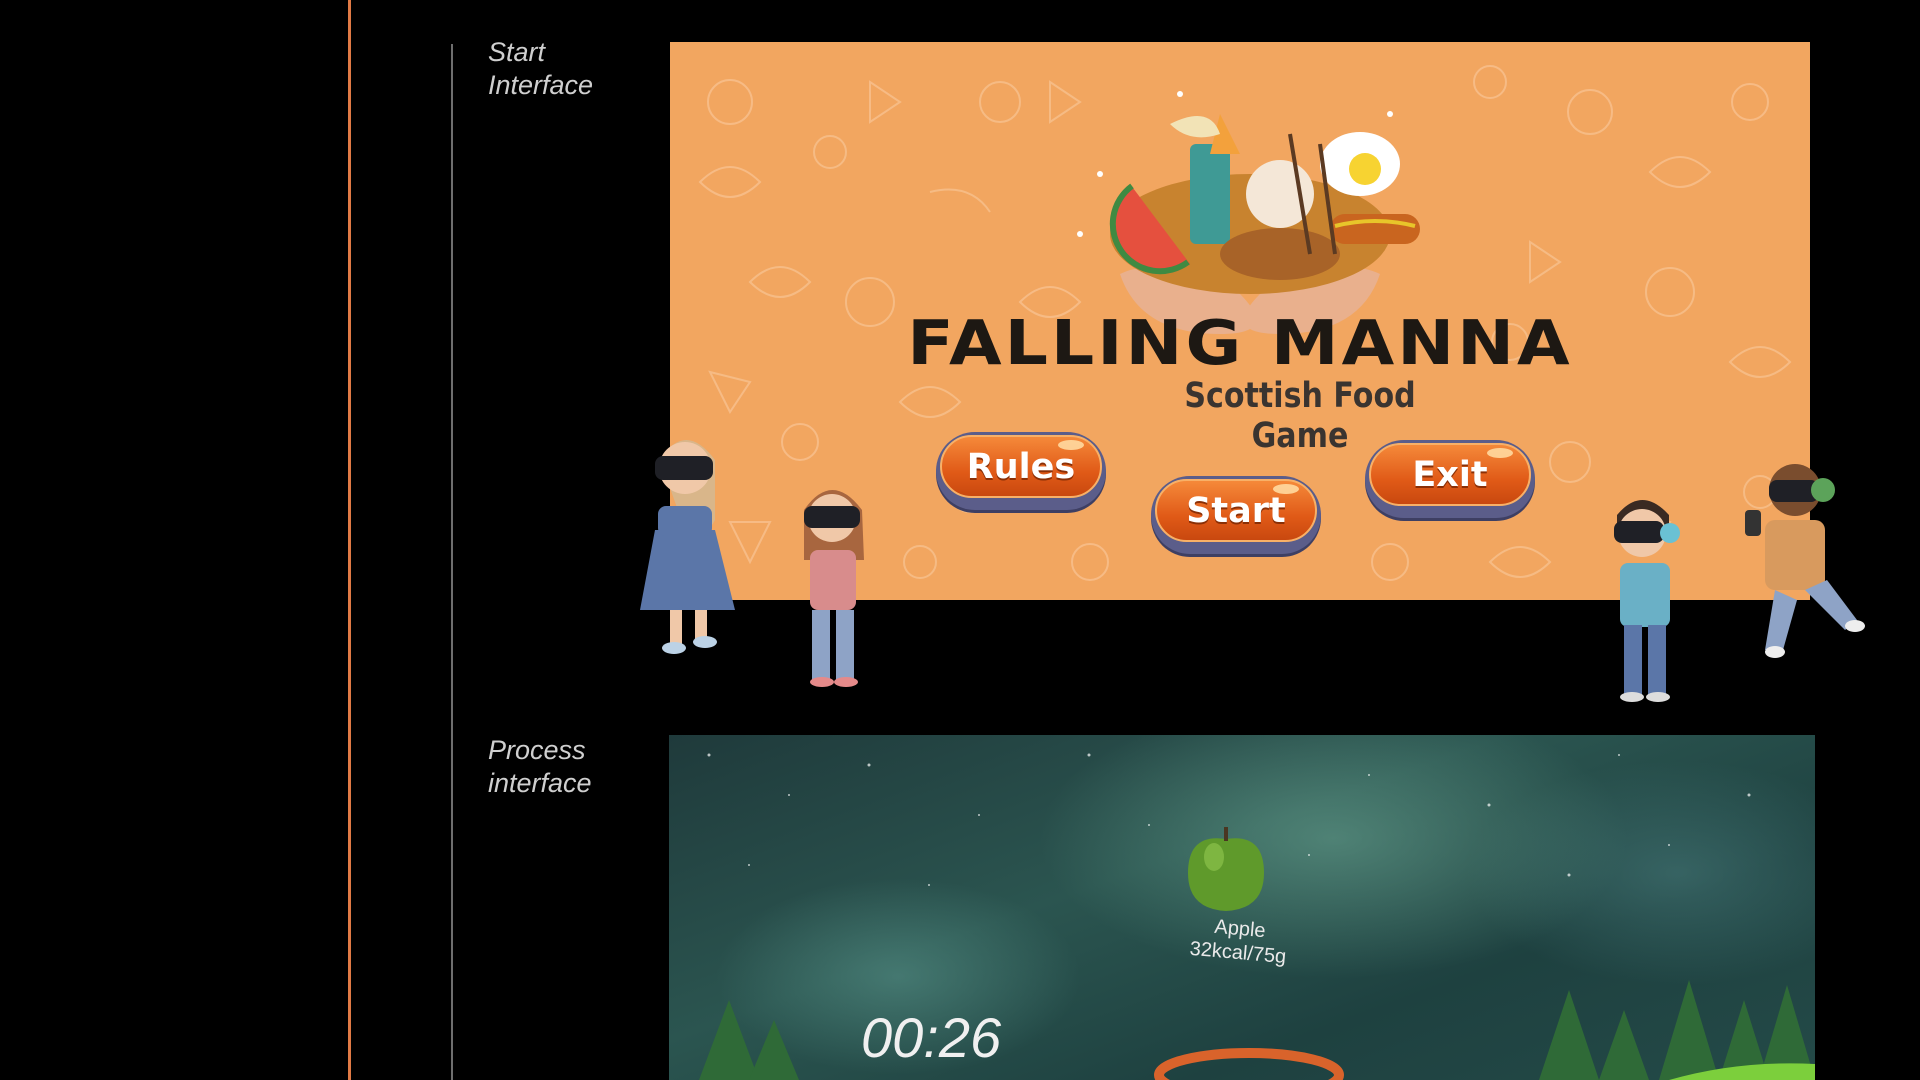 The width and height of the screenshot is (1920, 1080). What do you see at coordinates (1249, 1064) in the screenshot?
I see `catch-basket` at bounding box center [1249, 1064].